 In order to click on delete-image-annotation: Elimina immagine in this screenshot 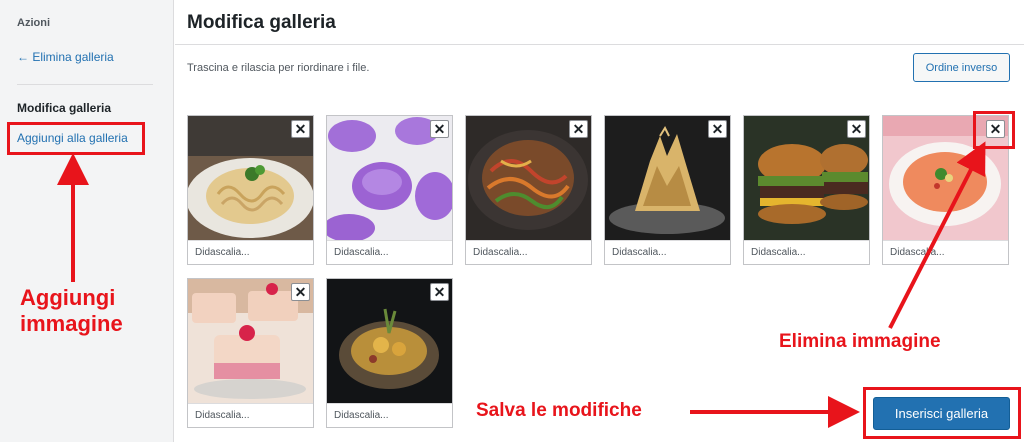, I will do `click(860, 341)`.